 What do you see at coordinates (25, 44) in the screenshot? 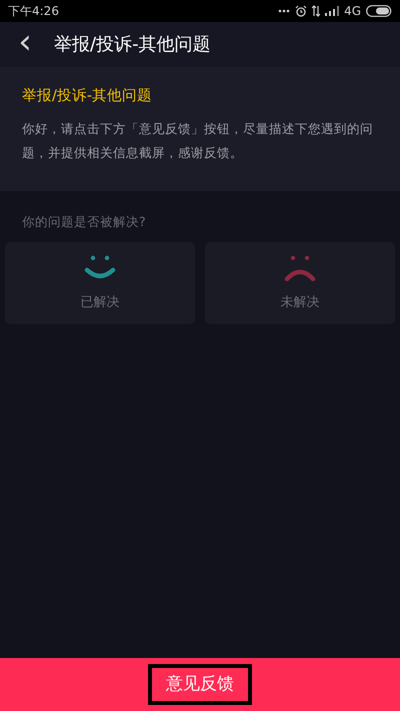
I see `back-button: ‹` at bounding box center [25, 44].